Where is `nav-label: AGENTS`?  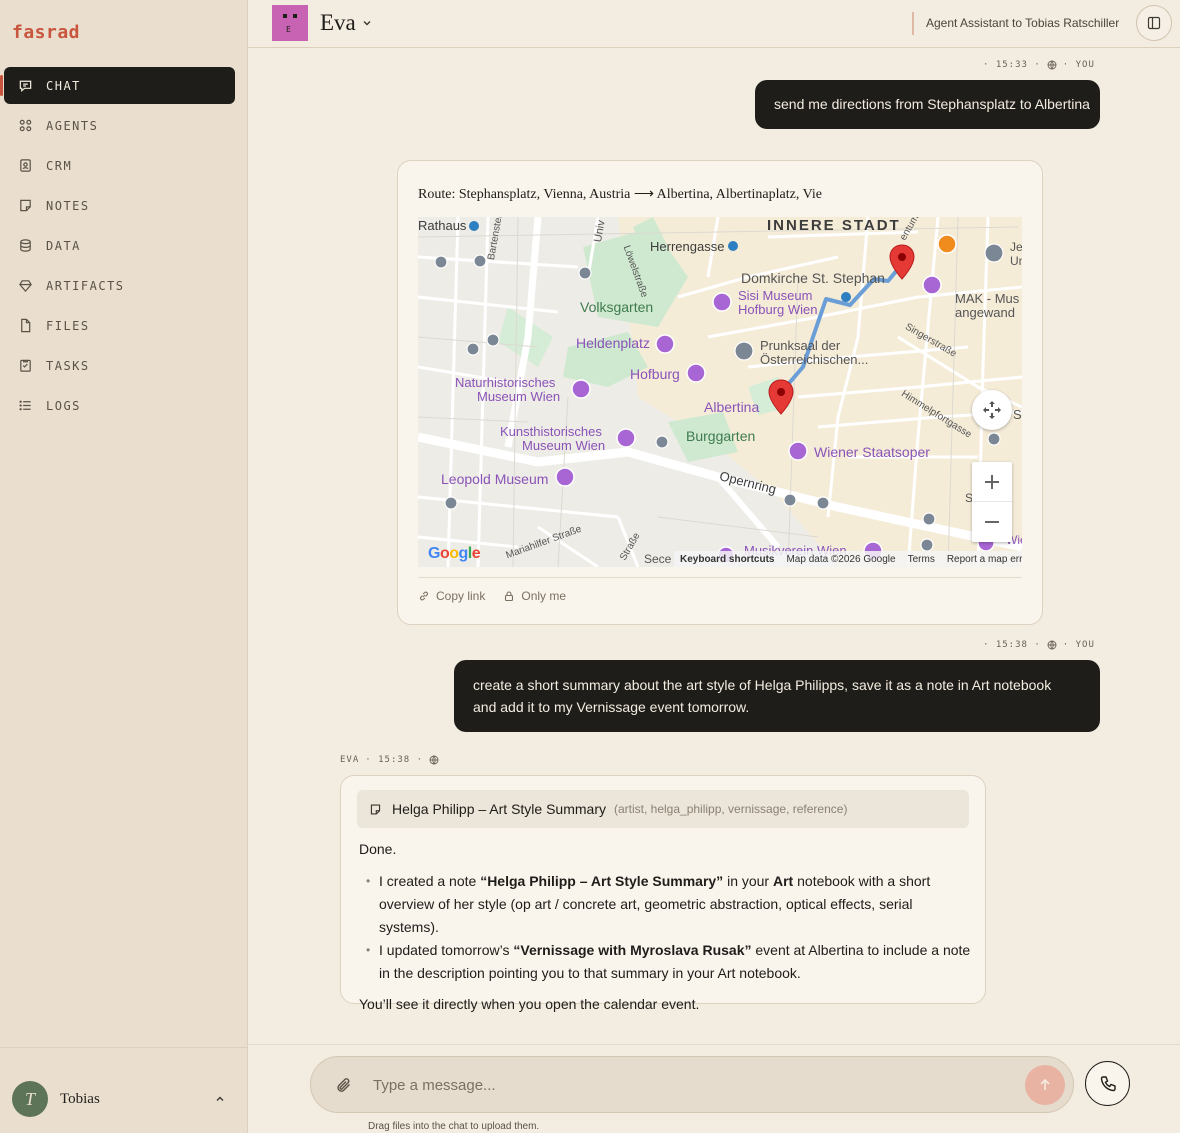
nav-label: AGENTS is located at coordinates (72, 125).